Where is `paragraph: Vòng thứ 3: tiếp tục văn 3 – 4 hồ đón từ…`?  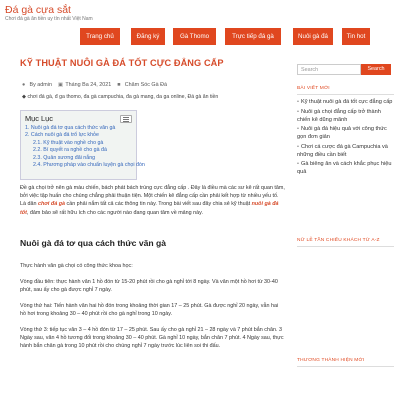
paragraph: Vòng thứ 3: tiếp tục văn 3 – 4 hồ đón từ… is located at coordinates (152, 338).